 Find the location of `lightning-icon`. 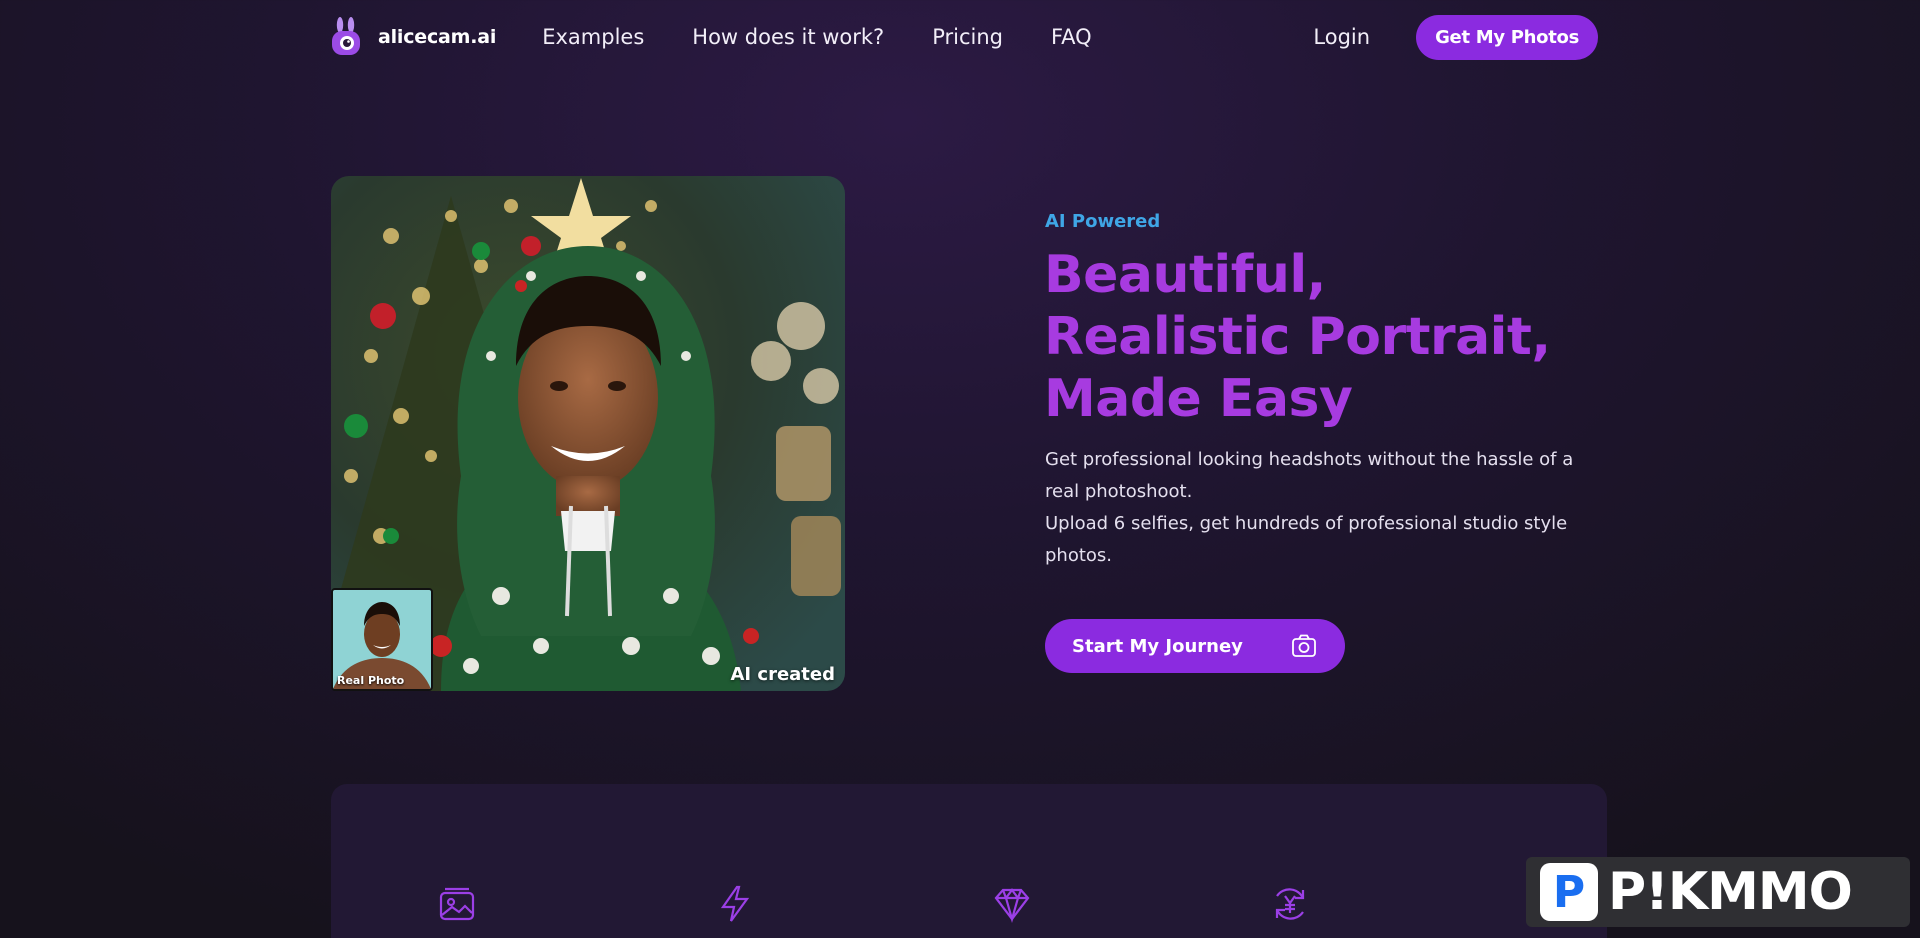

lightning-icon is located at coordinates (735, 903).